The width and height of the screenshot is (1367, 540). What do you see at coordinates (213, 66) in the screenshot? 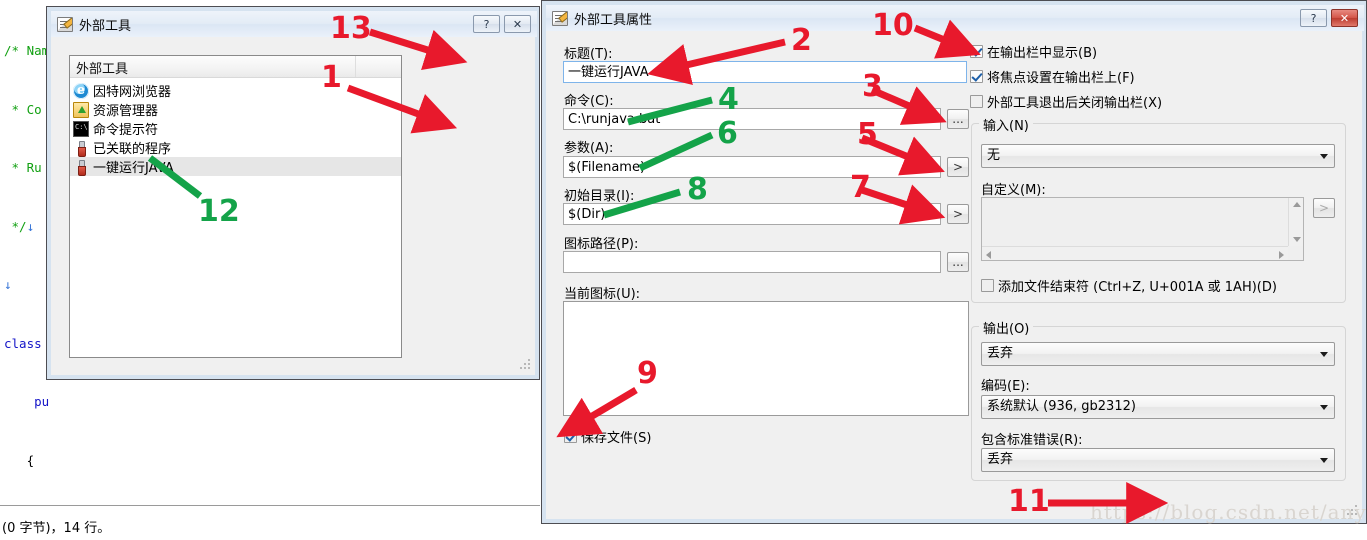
I see `listview-column-name: 外部工具` at bounding box center [213, 66].